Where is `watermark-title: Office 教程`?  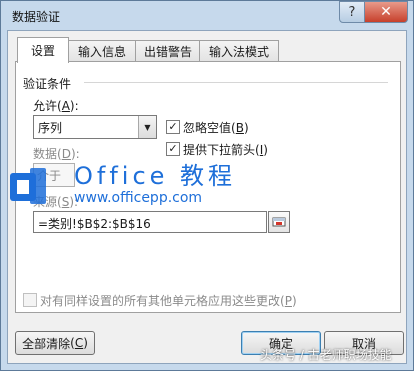 watermark-title: Office 教程 is located at coordinates (155, 176).